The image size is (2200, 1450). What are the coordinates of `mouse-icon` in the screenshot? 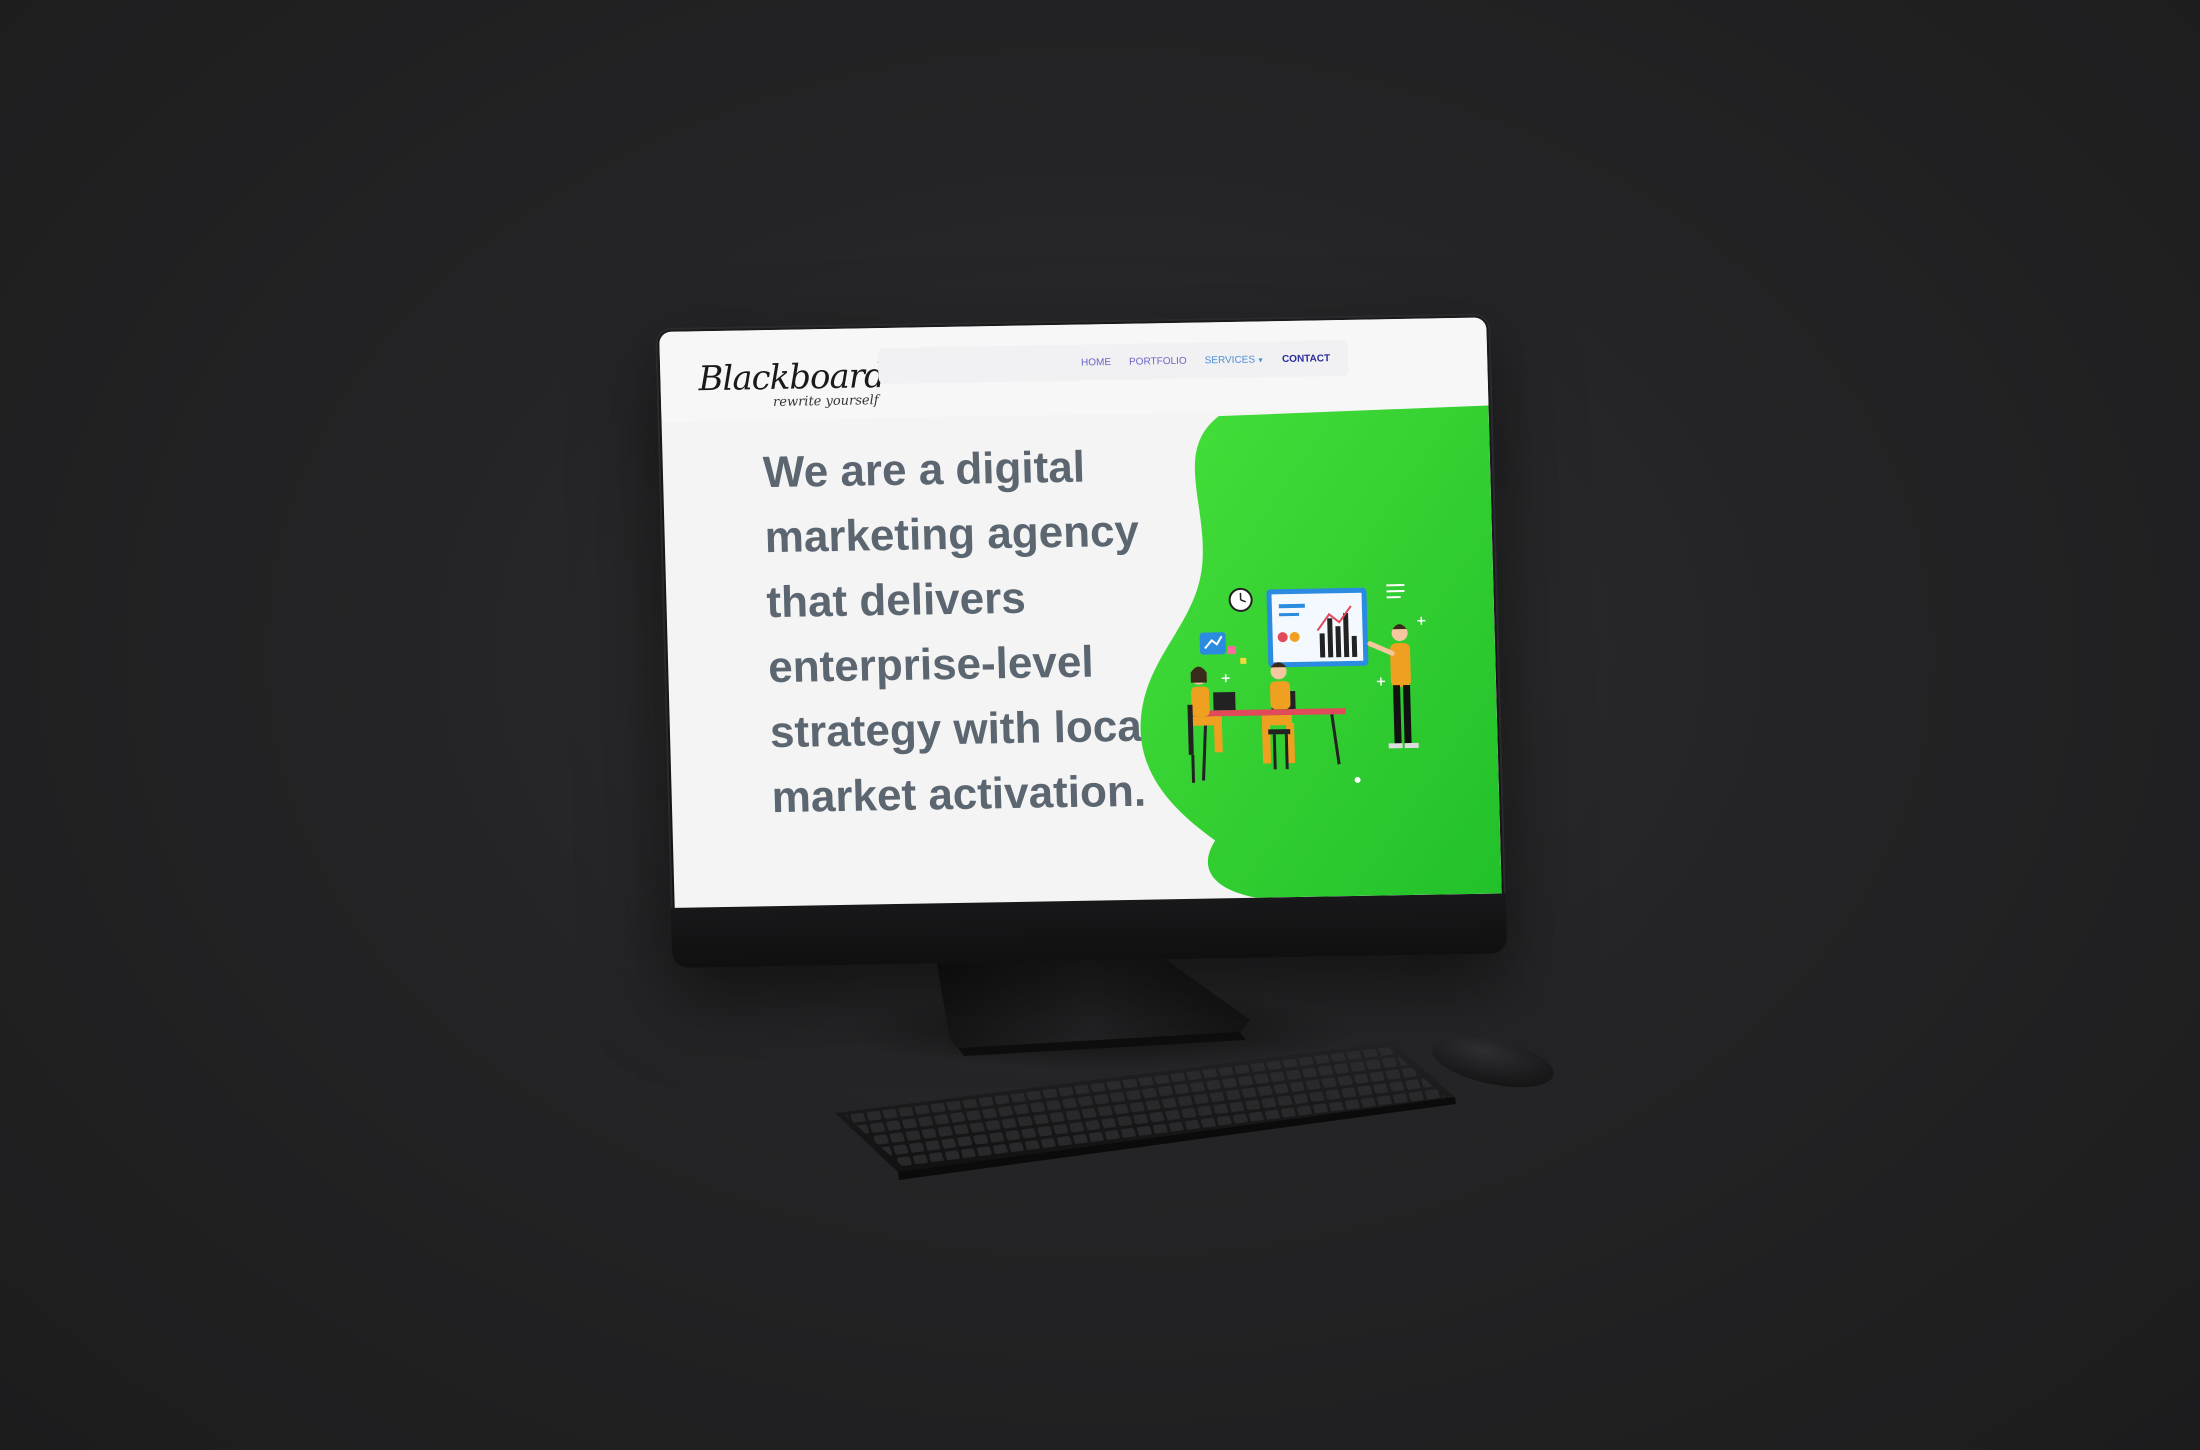 It's located at (1493, 1062).